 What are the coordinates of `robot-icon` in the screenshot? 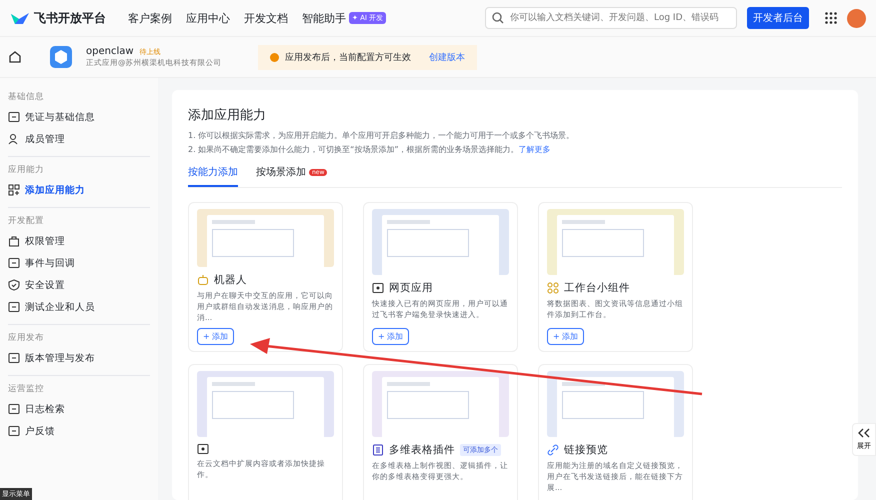 It's located at (203, 280).